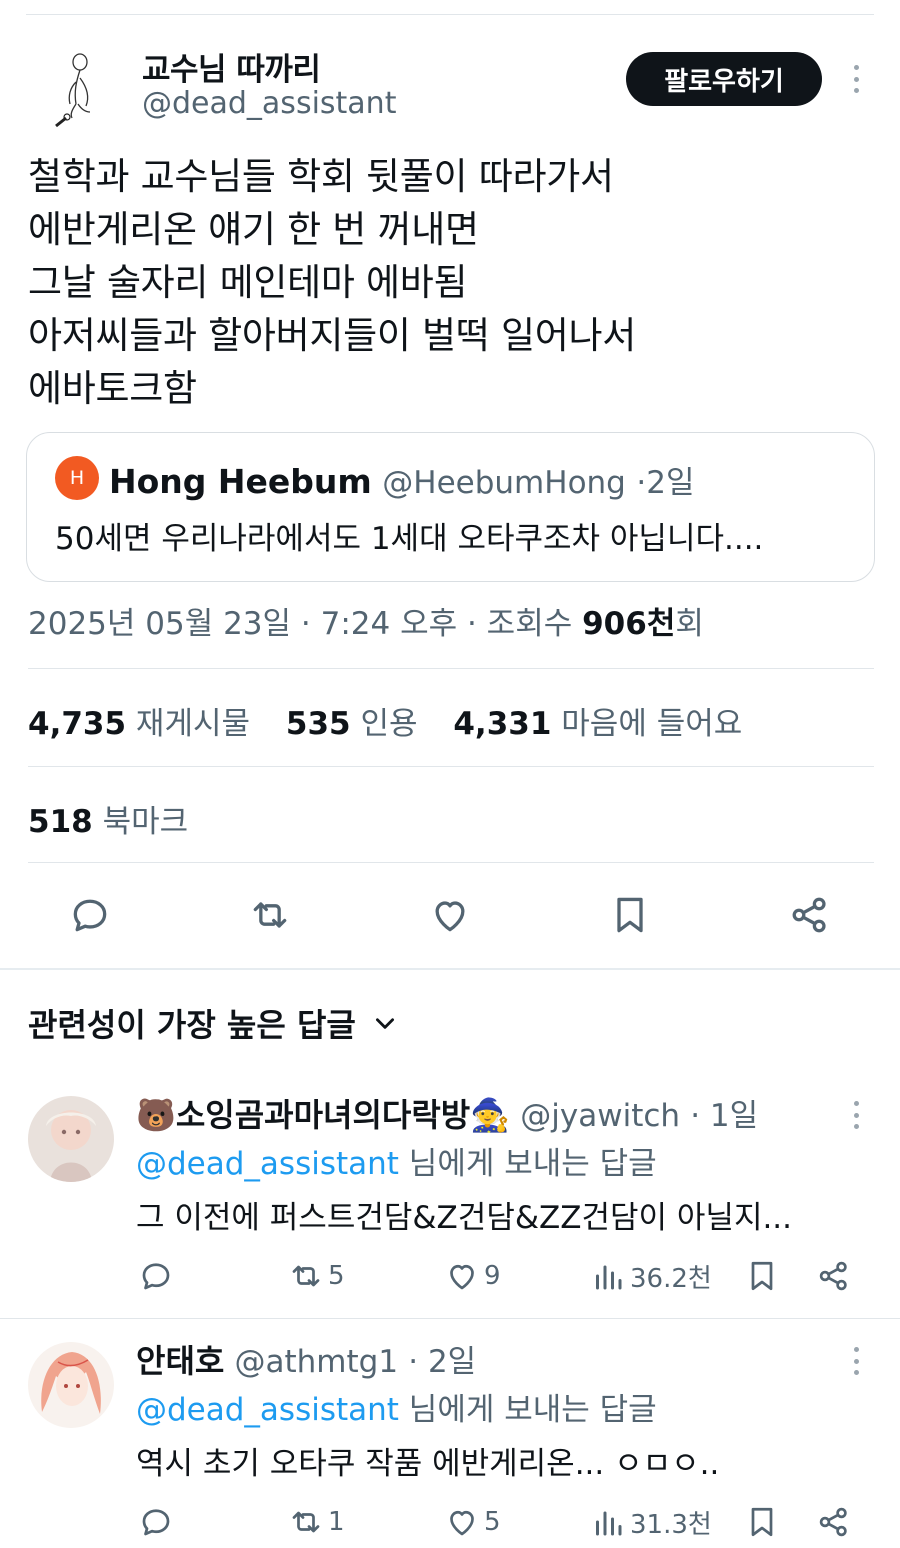 Image resolution: width=900 pixels, height=1548 pixels. What do you see at coordinates (724, 1116) in the screenshot?
I see `reply-time: · 1일` at bounding box center [724, 1116].